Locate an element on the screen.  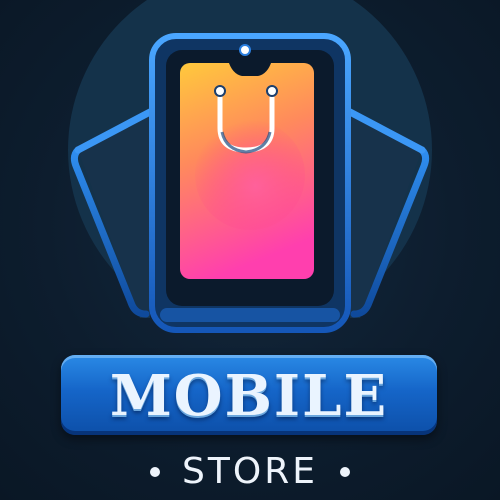
title-banner: MOBILE is located at coordinates (249, 395).